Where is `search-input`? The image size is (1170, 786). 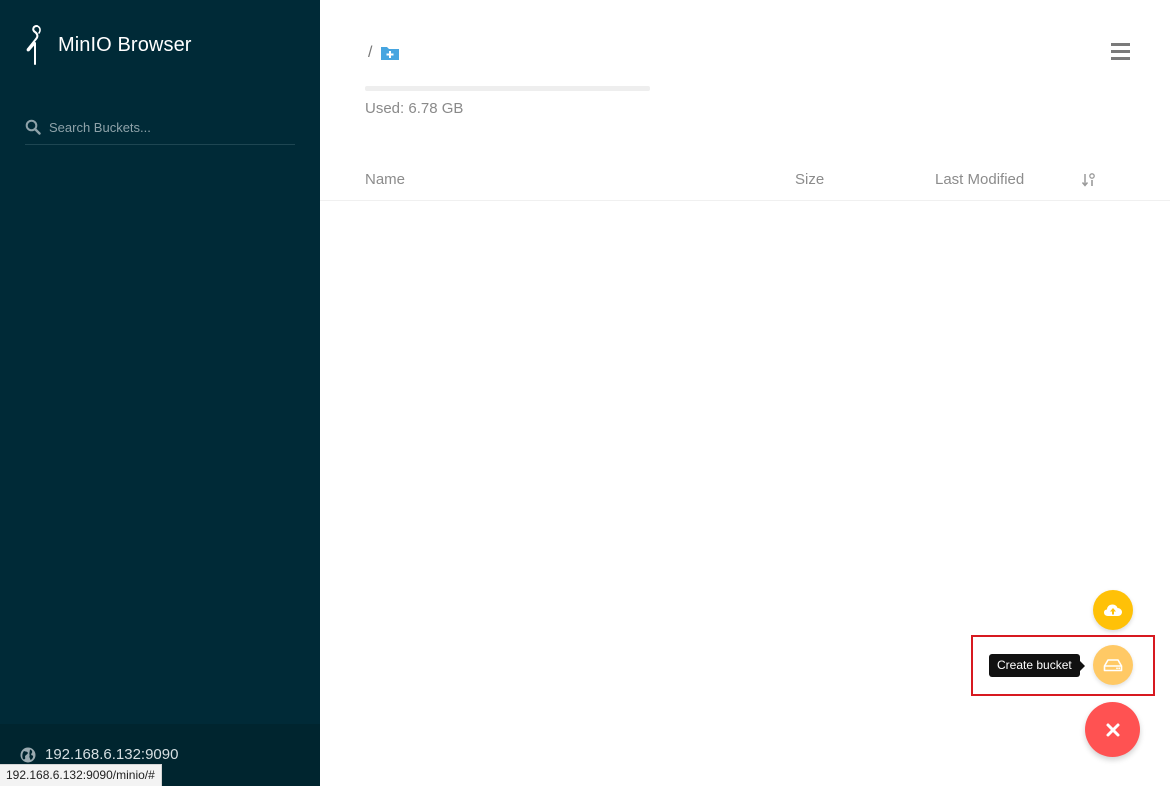
search-input is located at coordinates (164, 127).